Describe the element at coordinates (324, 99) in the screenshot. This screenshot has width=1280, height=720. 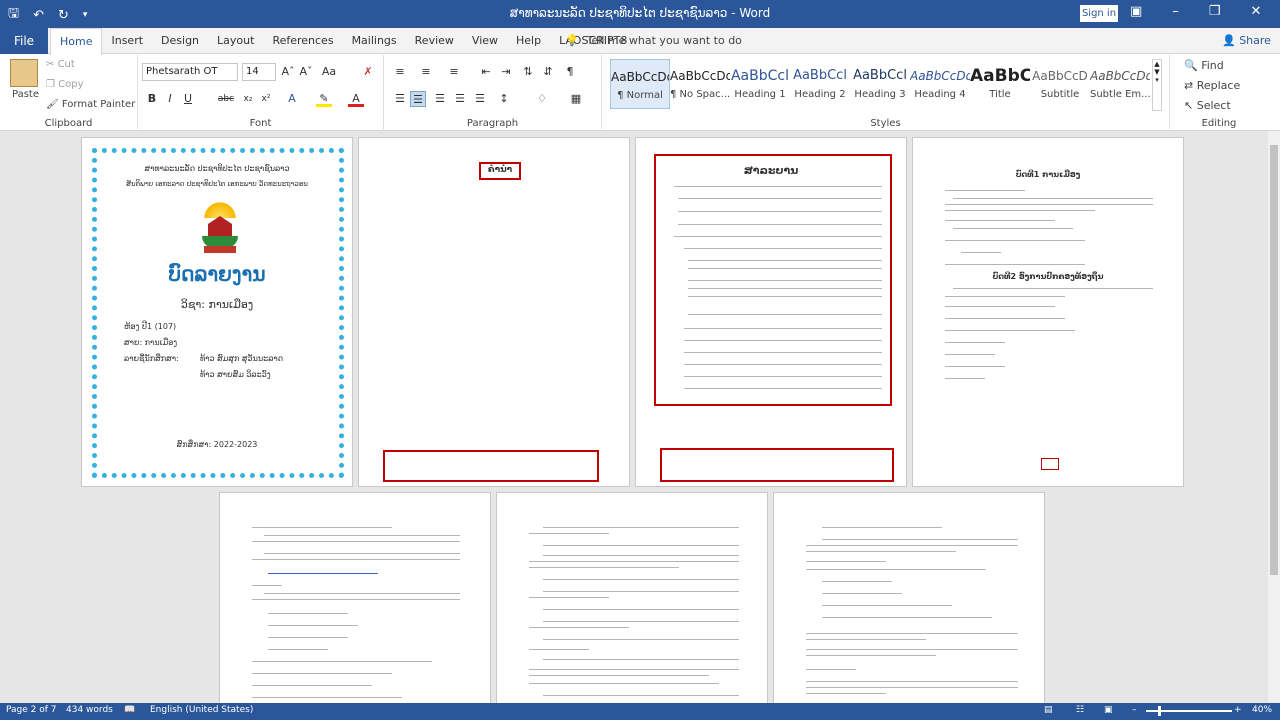
I see `highlight-icon: ✎` at that location.